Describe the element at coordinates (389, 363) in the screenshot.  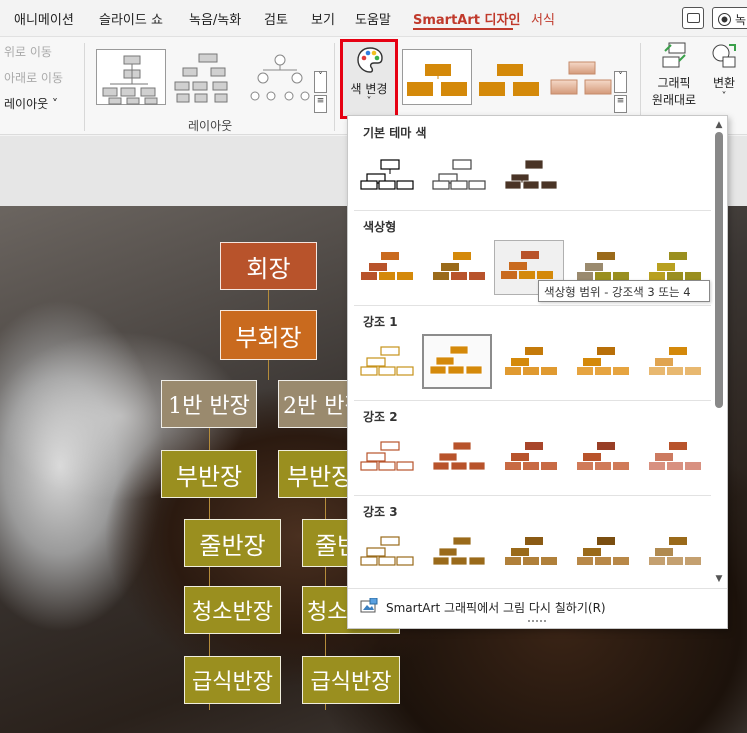
I see `color-option-accent1-outline` at that location.